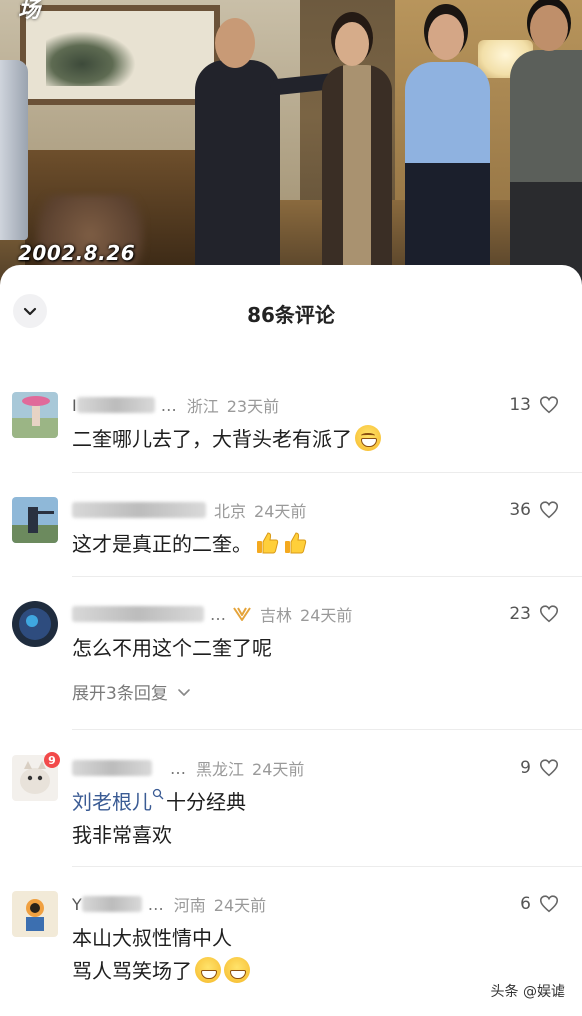  What do you see at coordinates (52, 760) in the screenshot?
I see `notification-badge: 9` at bounding box center [52, 760].